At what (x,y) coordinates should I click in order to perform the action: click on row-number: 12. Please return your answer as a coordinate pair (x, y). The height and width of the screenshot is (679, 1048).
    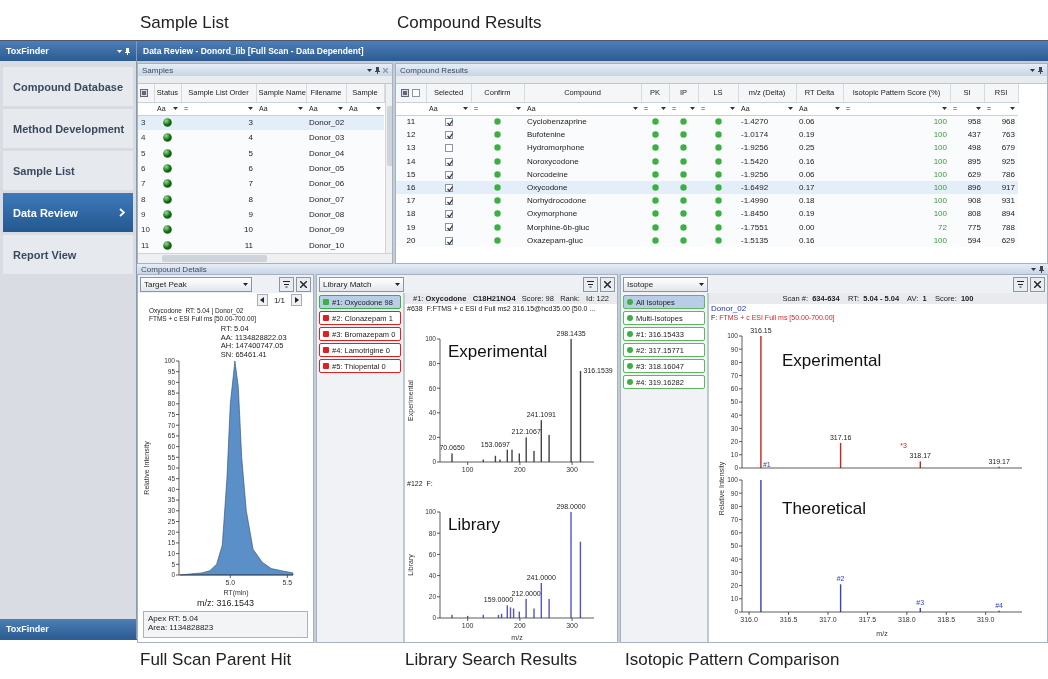
    Looking at the image, I should click on (411, 135).